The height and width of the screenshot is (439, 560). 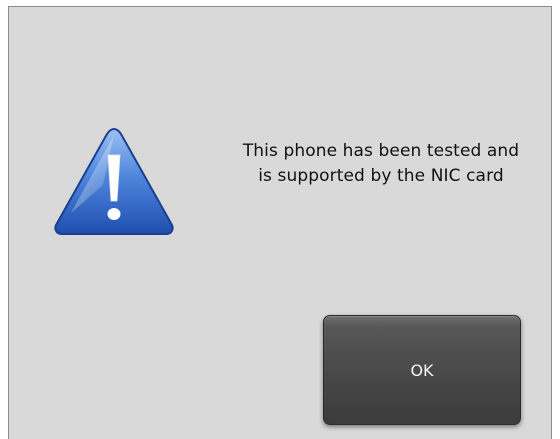 I want to click on ok-button: OK, so click(x=422, y=370).